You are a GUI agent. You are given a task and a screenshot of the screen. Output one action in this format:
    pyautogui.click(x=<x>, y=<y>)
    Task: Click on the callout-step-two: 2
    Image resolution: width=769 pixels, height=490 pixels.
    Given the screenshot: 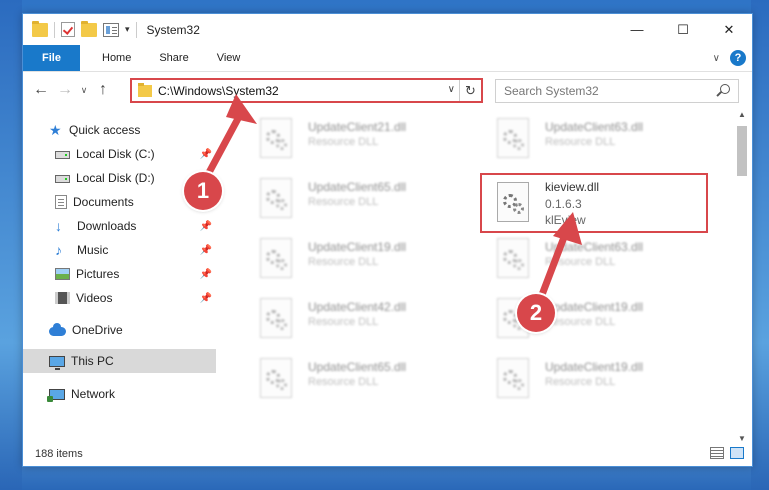 What is the action you would take?
    pyautogui.click(x=536, y=313)
    